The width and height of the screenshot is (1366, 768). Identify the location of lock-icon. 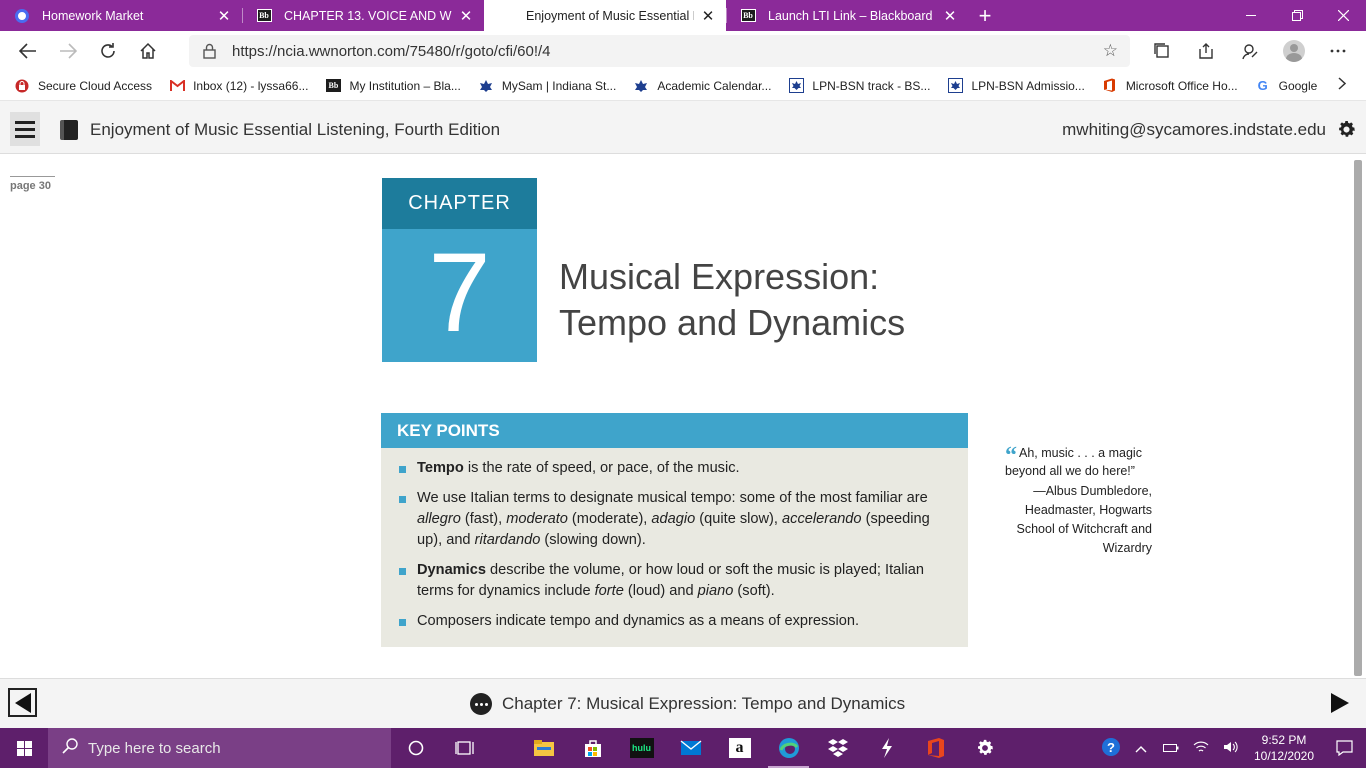
(210, 51).